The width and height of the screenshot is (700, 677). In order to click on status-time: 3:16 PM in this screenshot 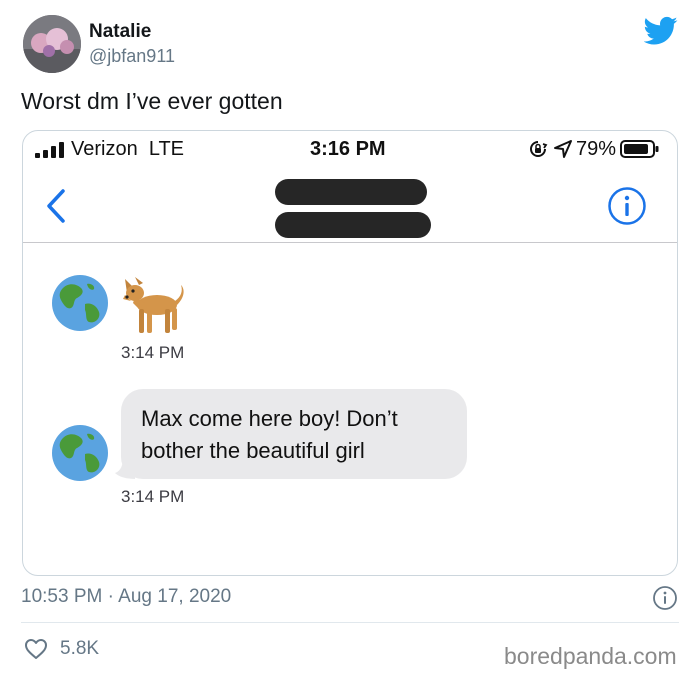, I will do `click(348, 149)`.